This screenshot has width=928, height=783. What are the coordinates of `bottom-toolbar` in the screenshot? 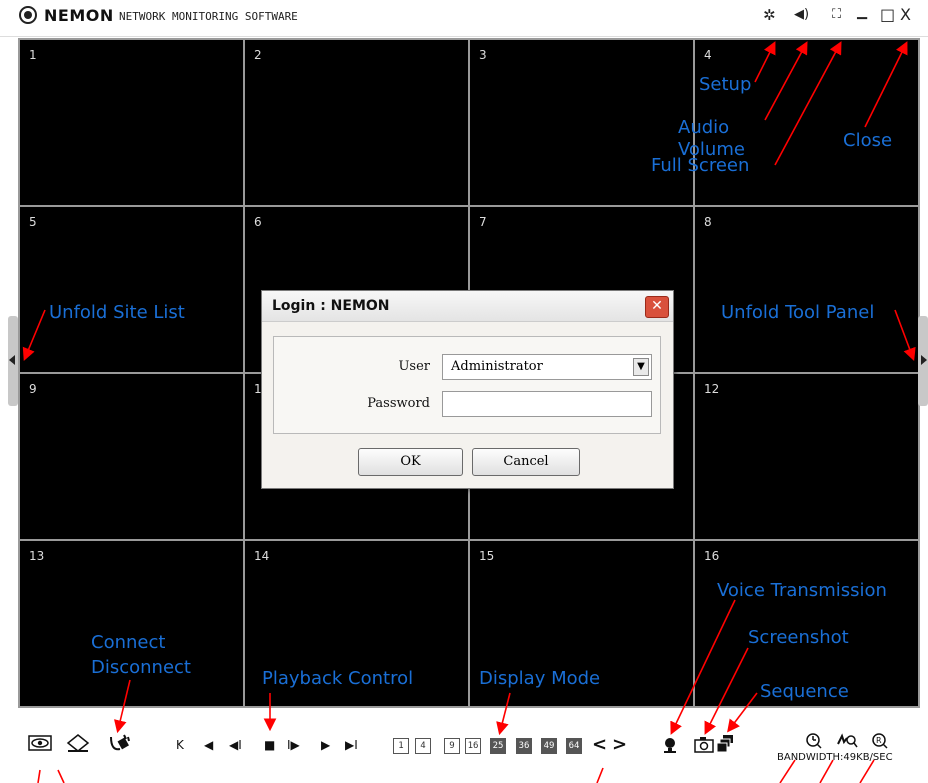 It's located at (464, 745).